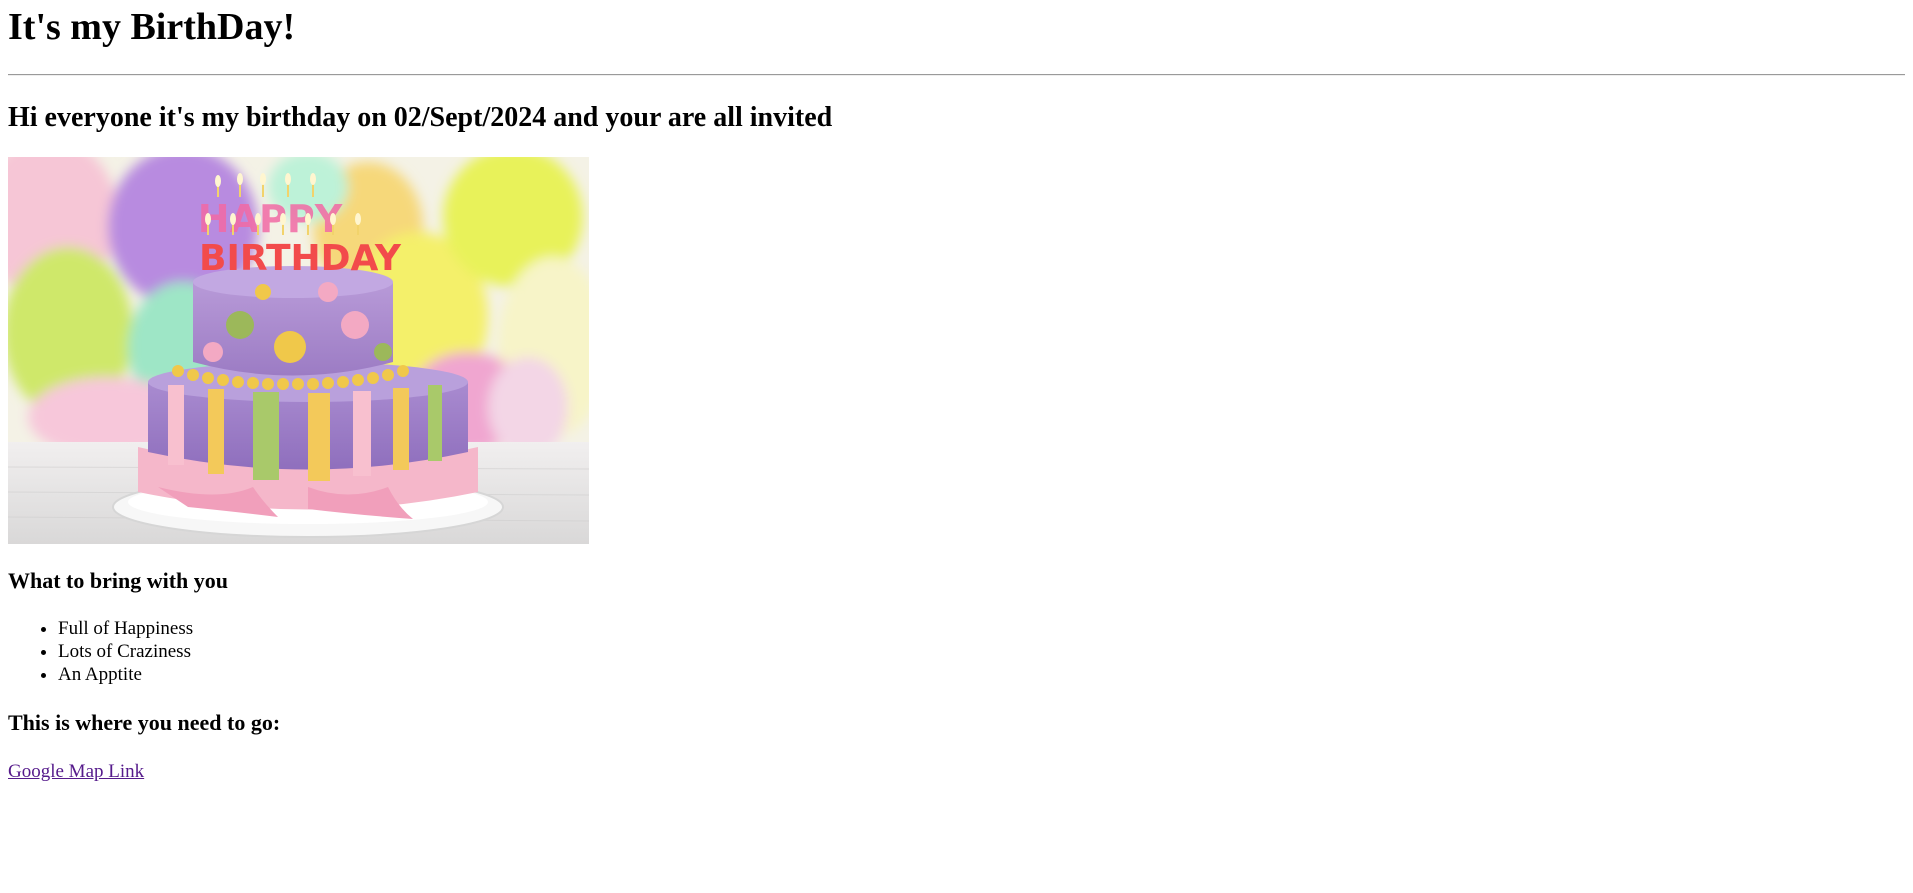  What do you see at coordinates (144, 722) in the screenshot?
I see `where-heading: This is where you need to go:` at bounding box center [144, 722].